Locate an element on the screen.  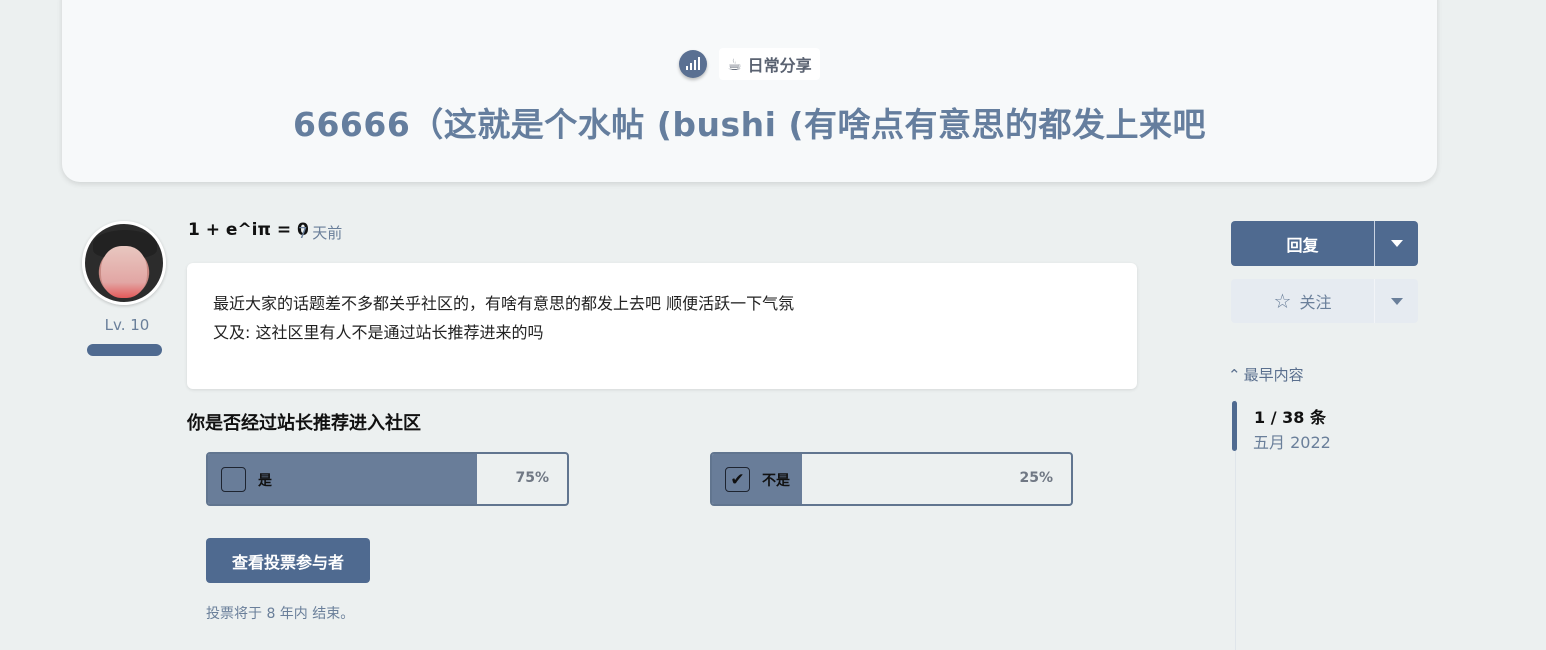
view-voters-button: 查看投票参与者 is located at coordinates (288, 560).